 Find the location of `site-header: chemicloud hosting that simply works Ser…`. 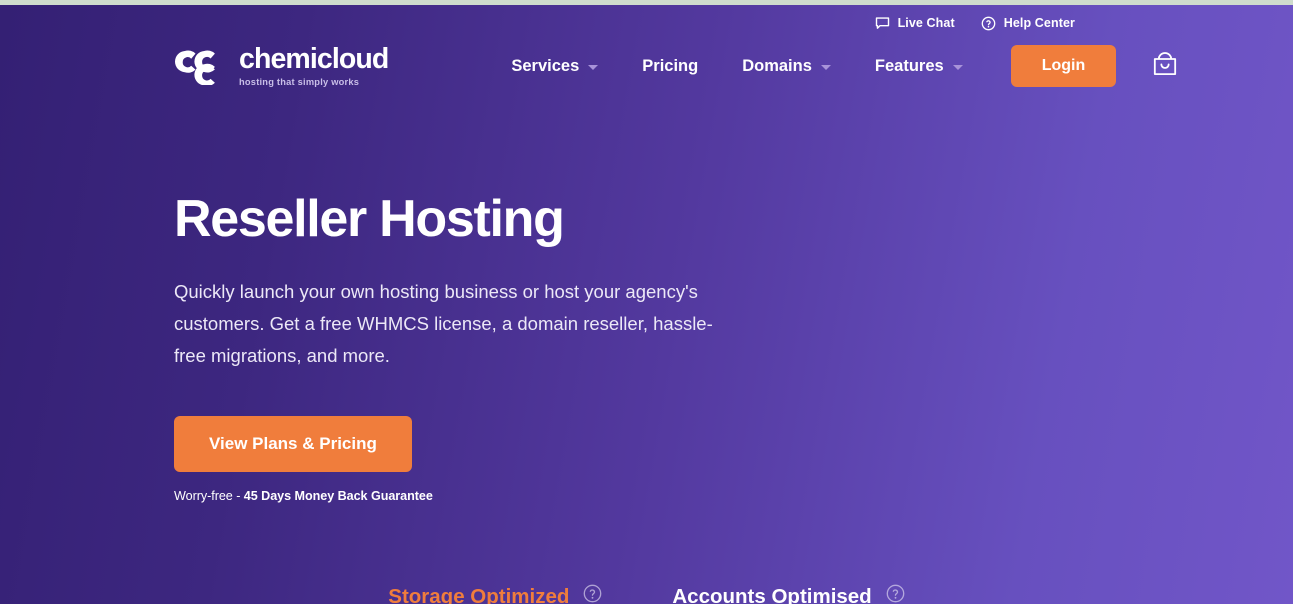

site-header: chemicloud hosting that simply works Ser… is located at coordinates (646, 66).